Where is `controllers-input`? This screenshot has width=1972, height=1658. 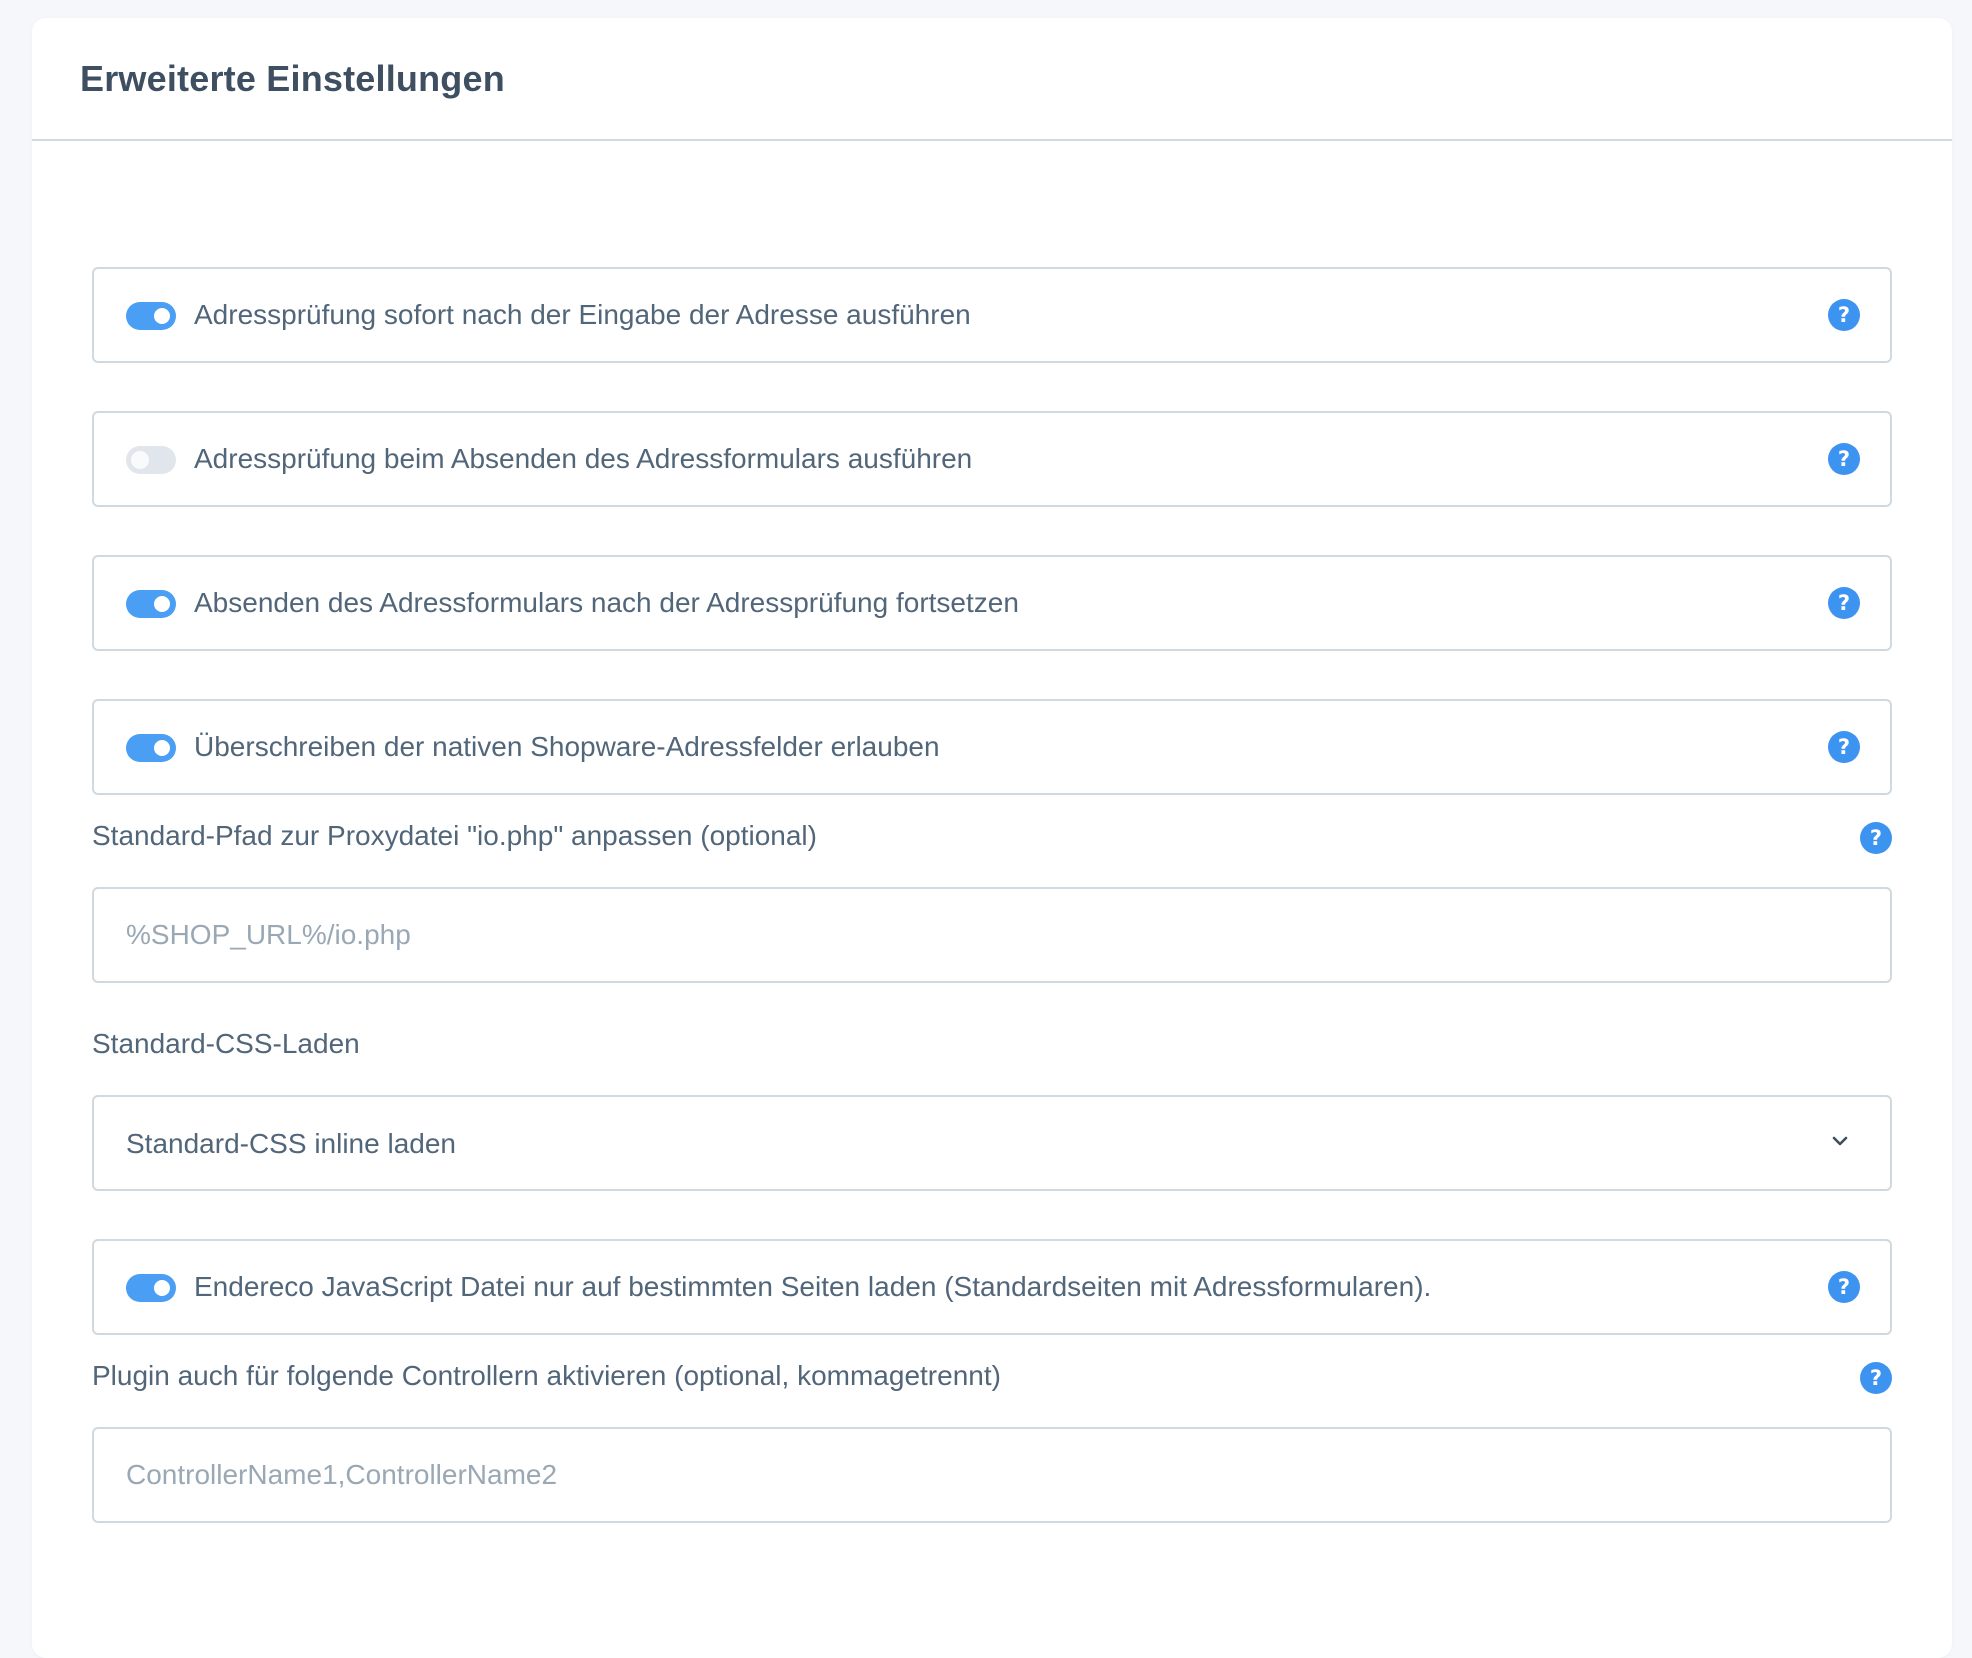 controllers-input is located at coordinates (992, 1475).